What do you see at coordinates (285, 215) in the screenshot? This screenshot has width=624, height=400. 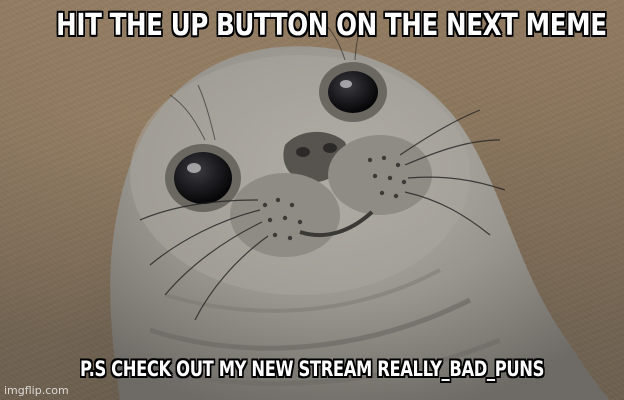 I see `muzzle-left` at bounding box center [285, 215].